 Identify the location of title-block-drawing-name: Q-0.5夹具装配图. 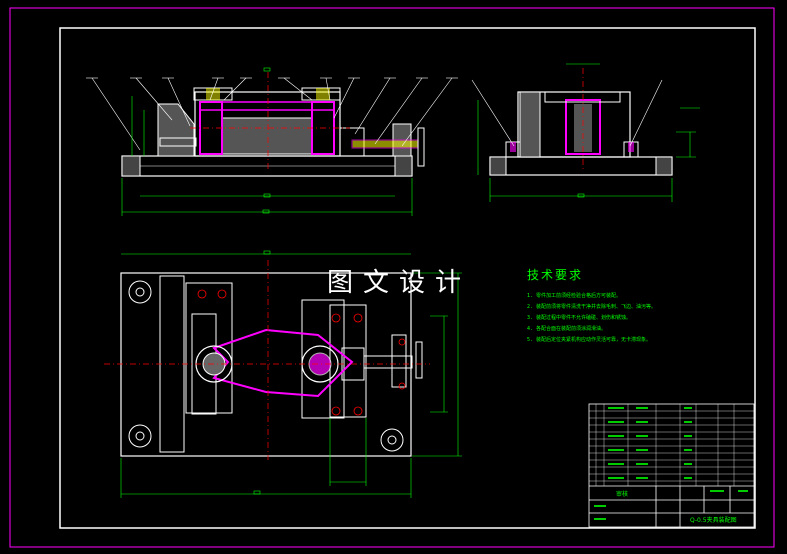
(713, 520).